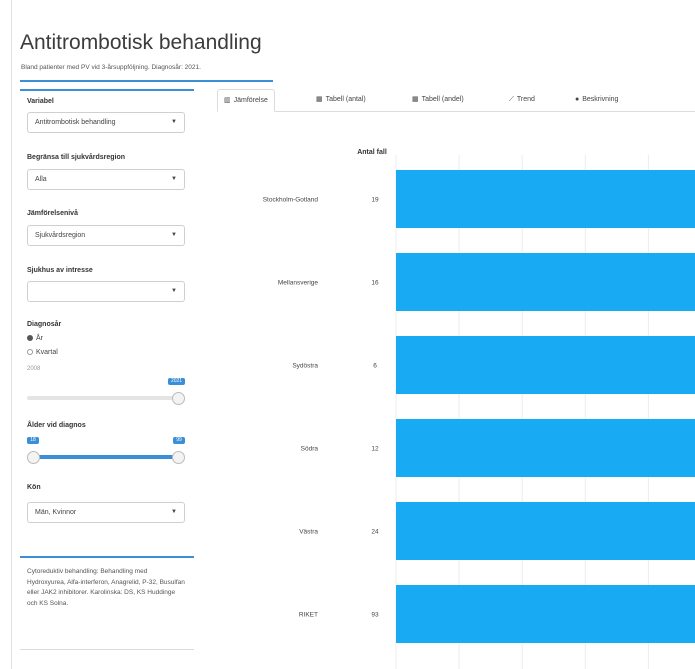  I want to click on category-label: Sydöstra, so click(305, 366).